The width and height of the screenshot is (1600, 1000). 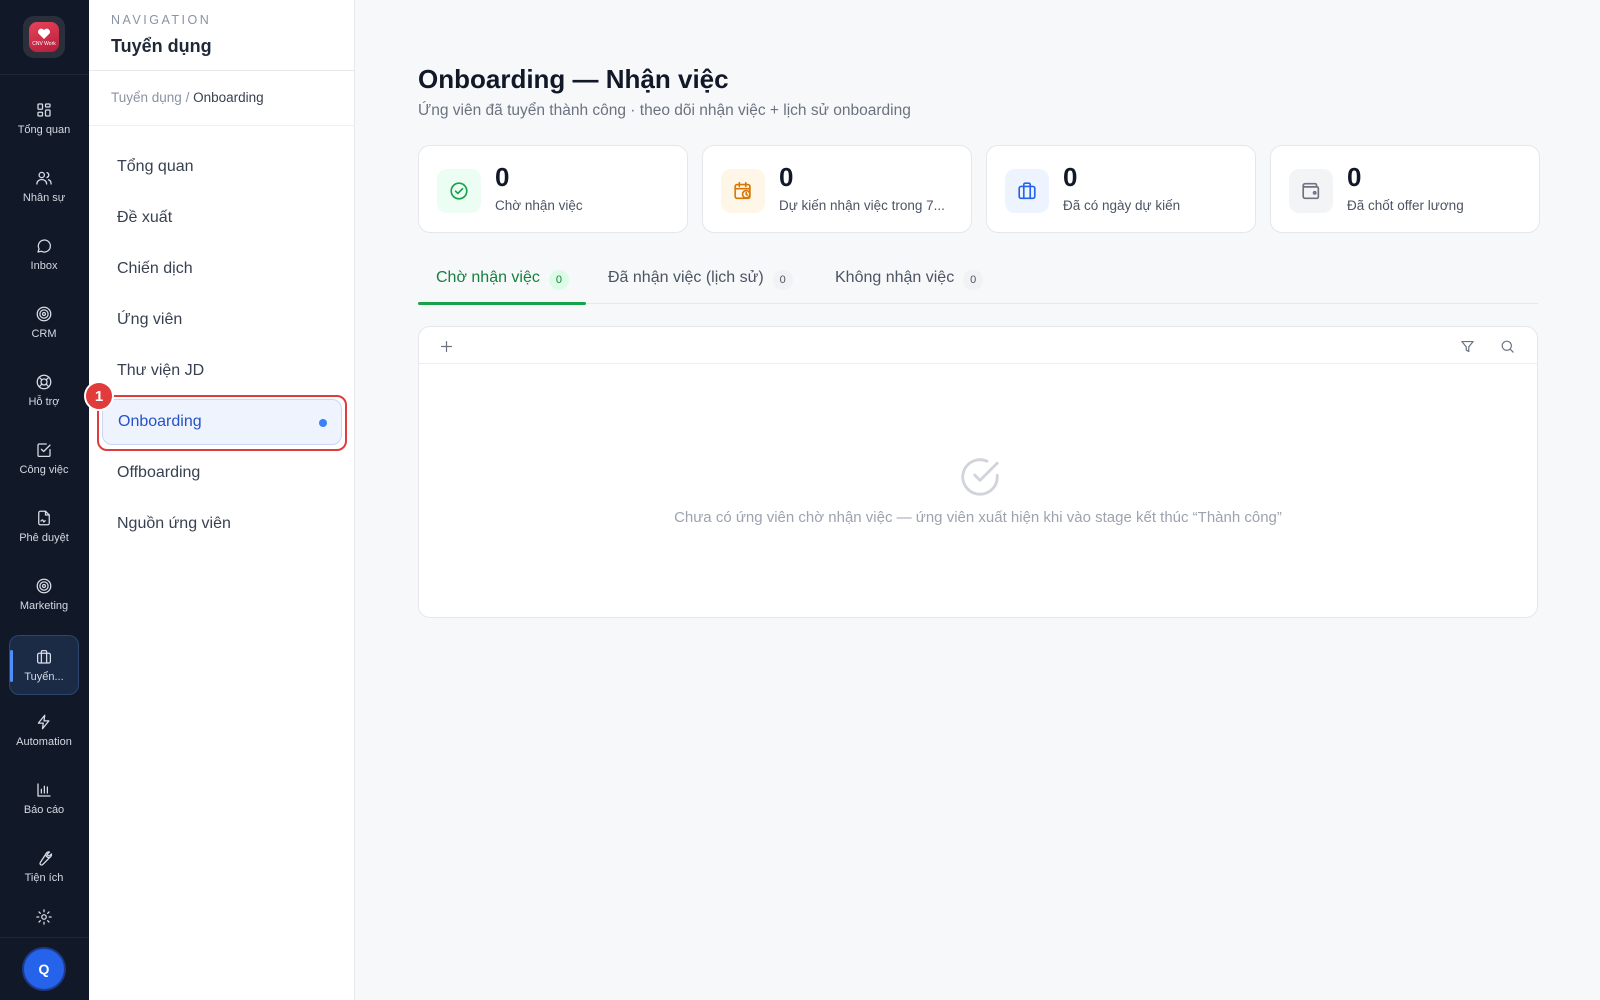 What do you see at coordinates (573, 79) in the screenshot?
I see `page-title: Onboarding — Nhận việc` at bounding box center [573, 79].